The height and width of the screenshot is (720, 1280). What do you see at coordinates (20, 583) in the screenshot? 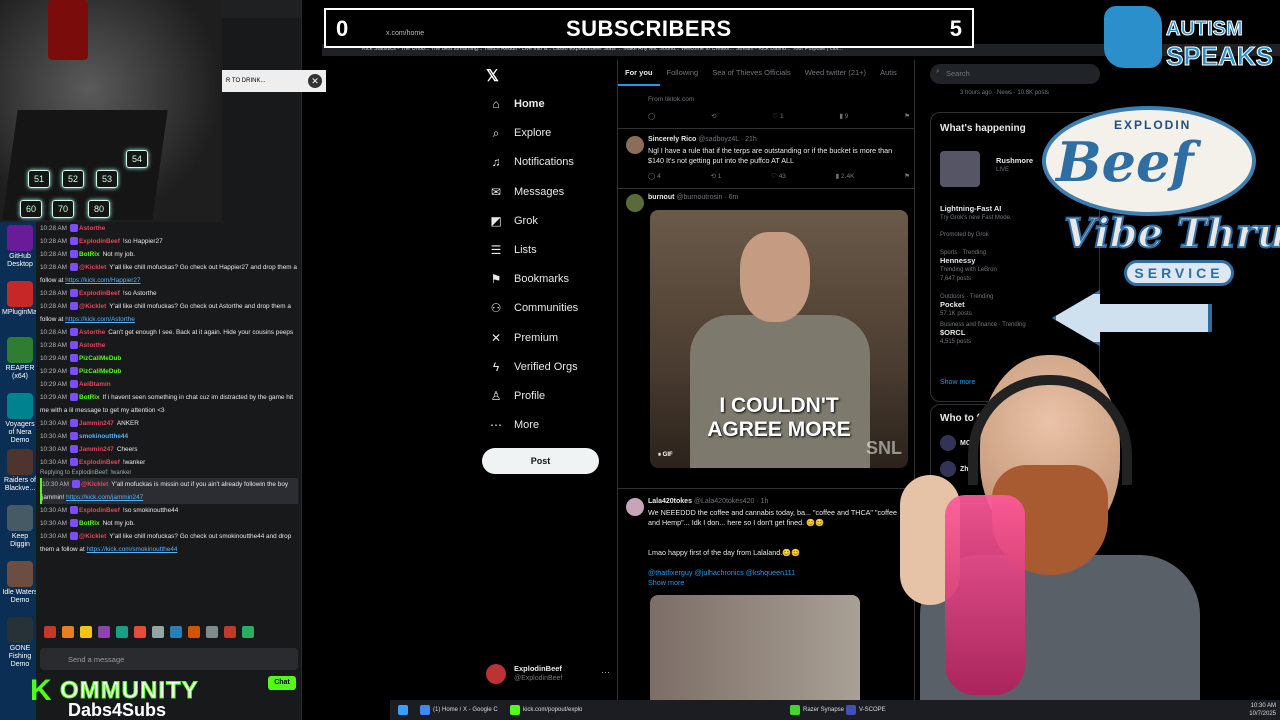
I see `desktop-shortcut: Idle Waters Demo` at bounding box center [20, 583].